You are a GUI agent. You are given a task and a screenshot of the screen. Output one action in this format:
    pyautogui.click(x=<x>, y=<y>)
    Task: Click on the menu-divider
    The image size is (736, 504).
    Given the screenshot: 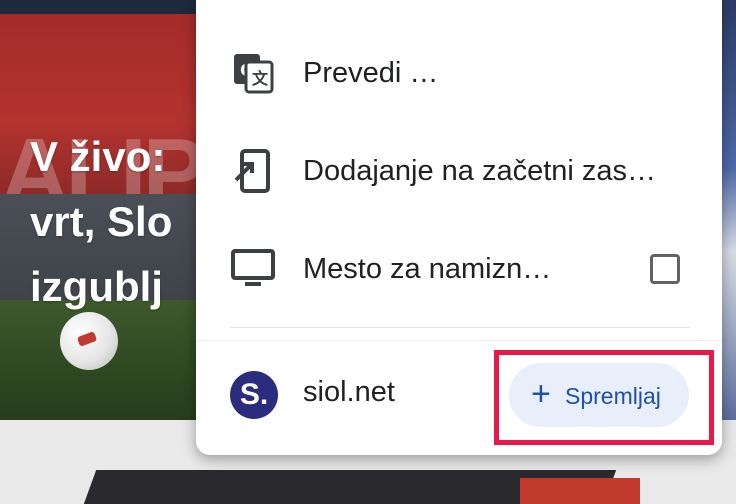 What is the action you would take?
    pyautogui.click(x=460, y=327)
    